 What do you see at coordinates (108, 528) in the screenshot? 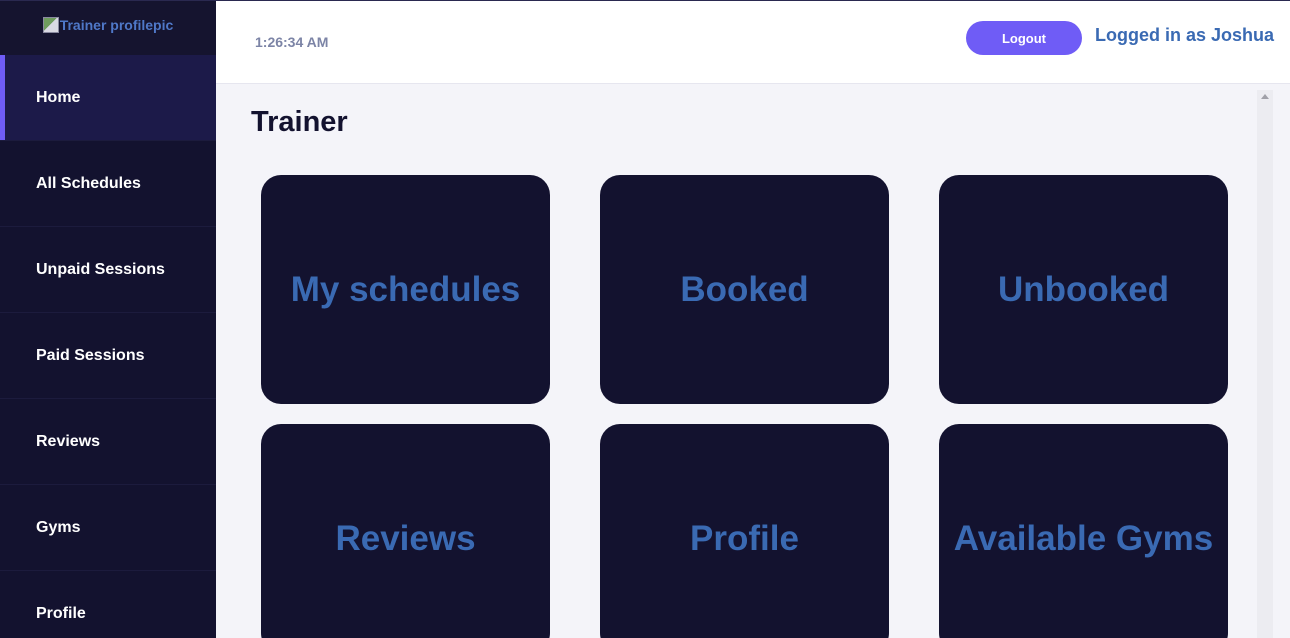
I see `sidebar-item-gyms: Gyms` at bounding box center [108, 528].